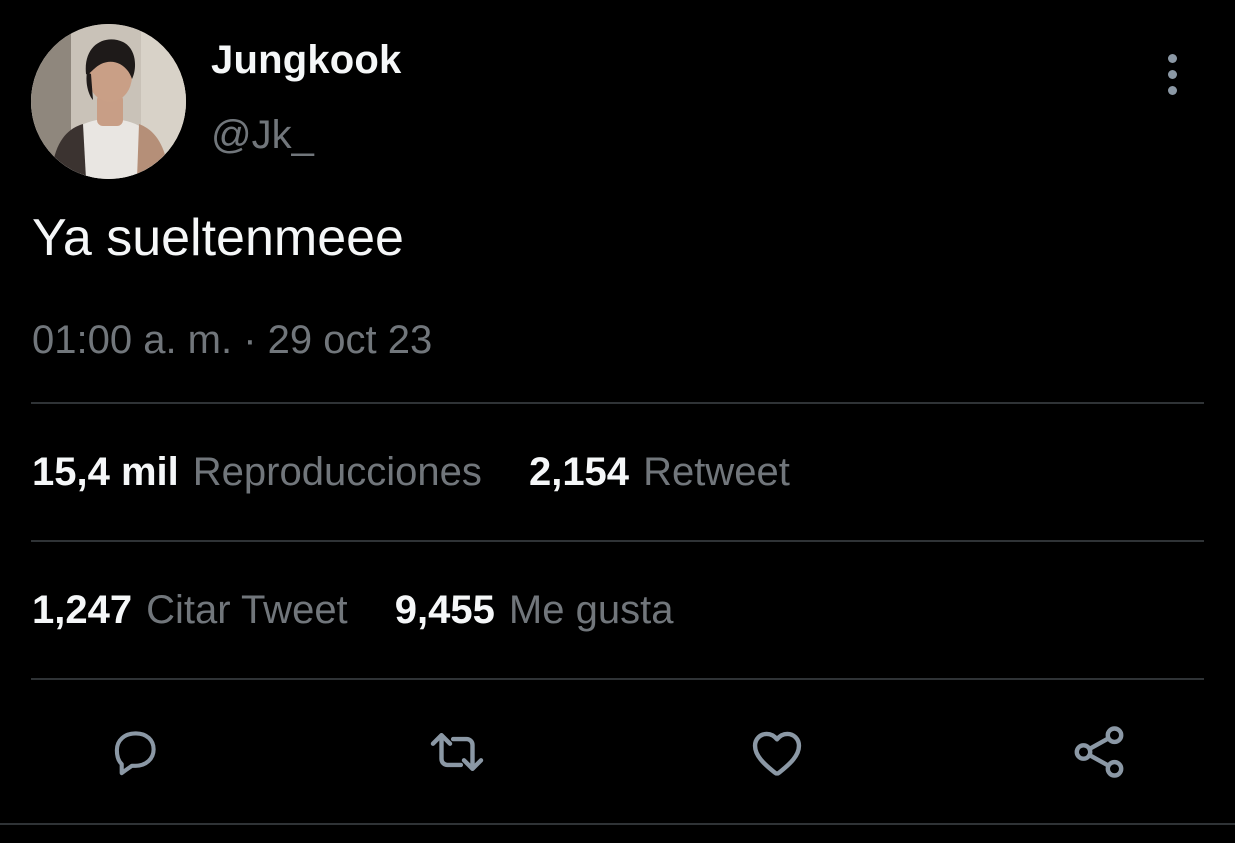 This screenshot has width=1235, height=843. Describe the element at coordinates (105, 472) in the screenshot. I see `views-count: 15,4 mil` at that location.